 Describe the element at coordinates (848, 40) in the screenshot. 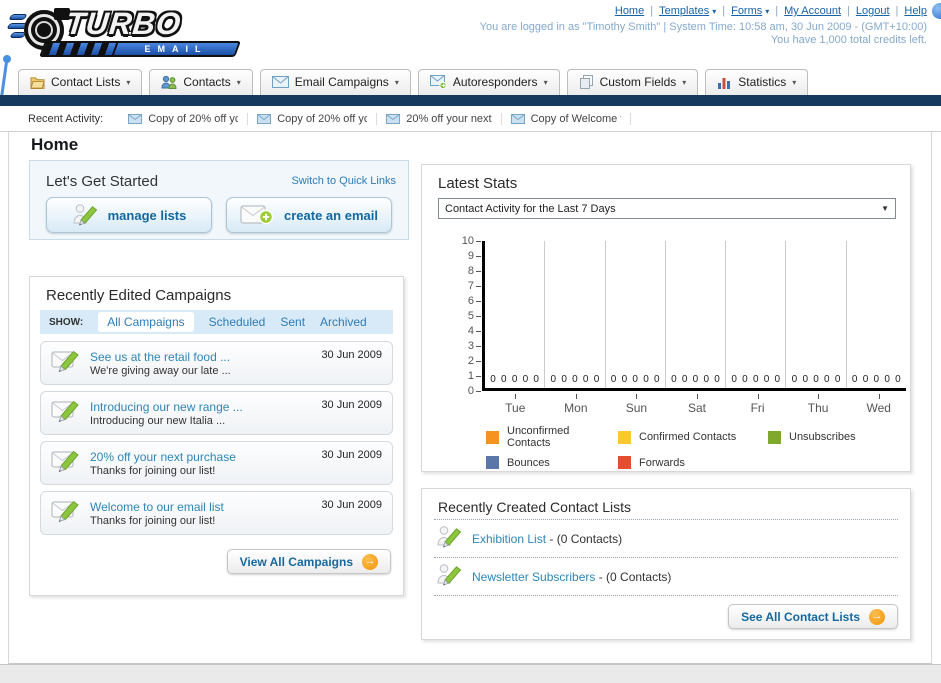

I see `credits-text: You have 1,000 total credits left.` at that location.